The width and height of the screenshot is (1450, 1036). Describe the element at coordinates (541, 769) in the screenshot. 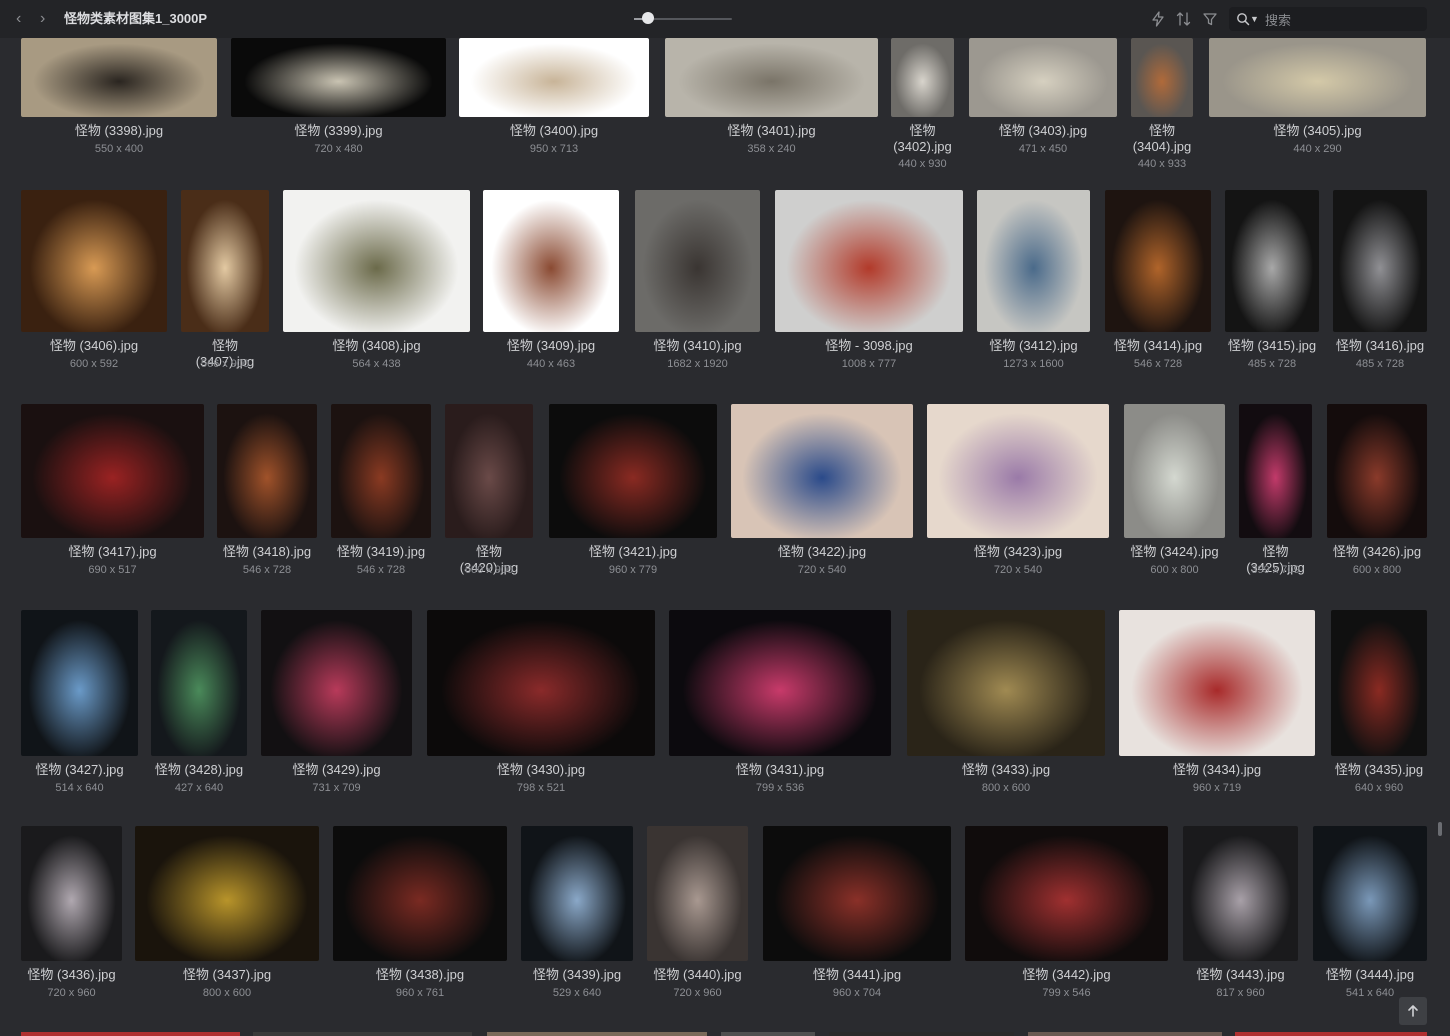

I see `file-name: 怪物 (3430).jpg` at that location.